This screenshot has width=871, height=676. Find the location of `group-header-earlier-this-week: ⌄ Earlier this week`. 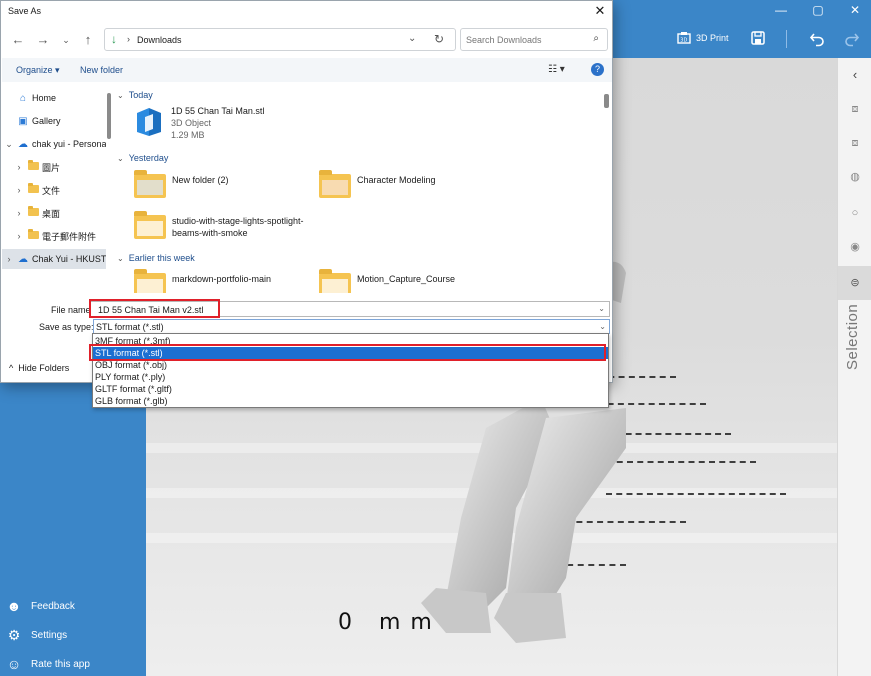

group-header-earlier-this-week: ⌄ Earlier this week is located at coordinates (156, 258).